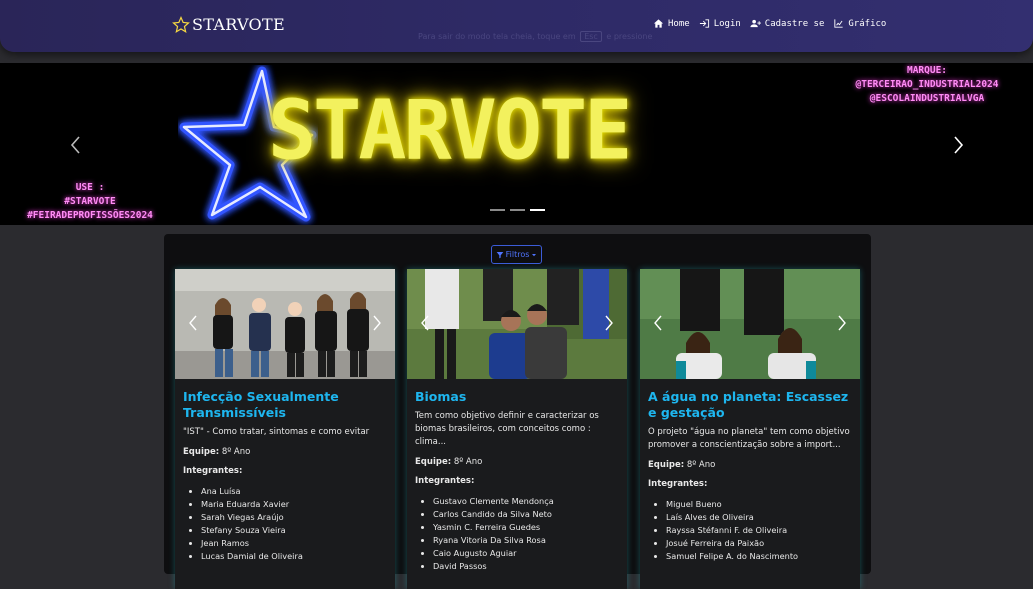 This screenshot has height=589, width=1033. I want to click on nav-chart: Gráfico, so click(859, 23).